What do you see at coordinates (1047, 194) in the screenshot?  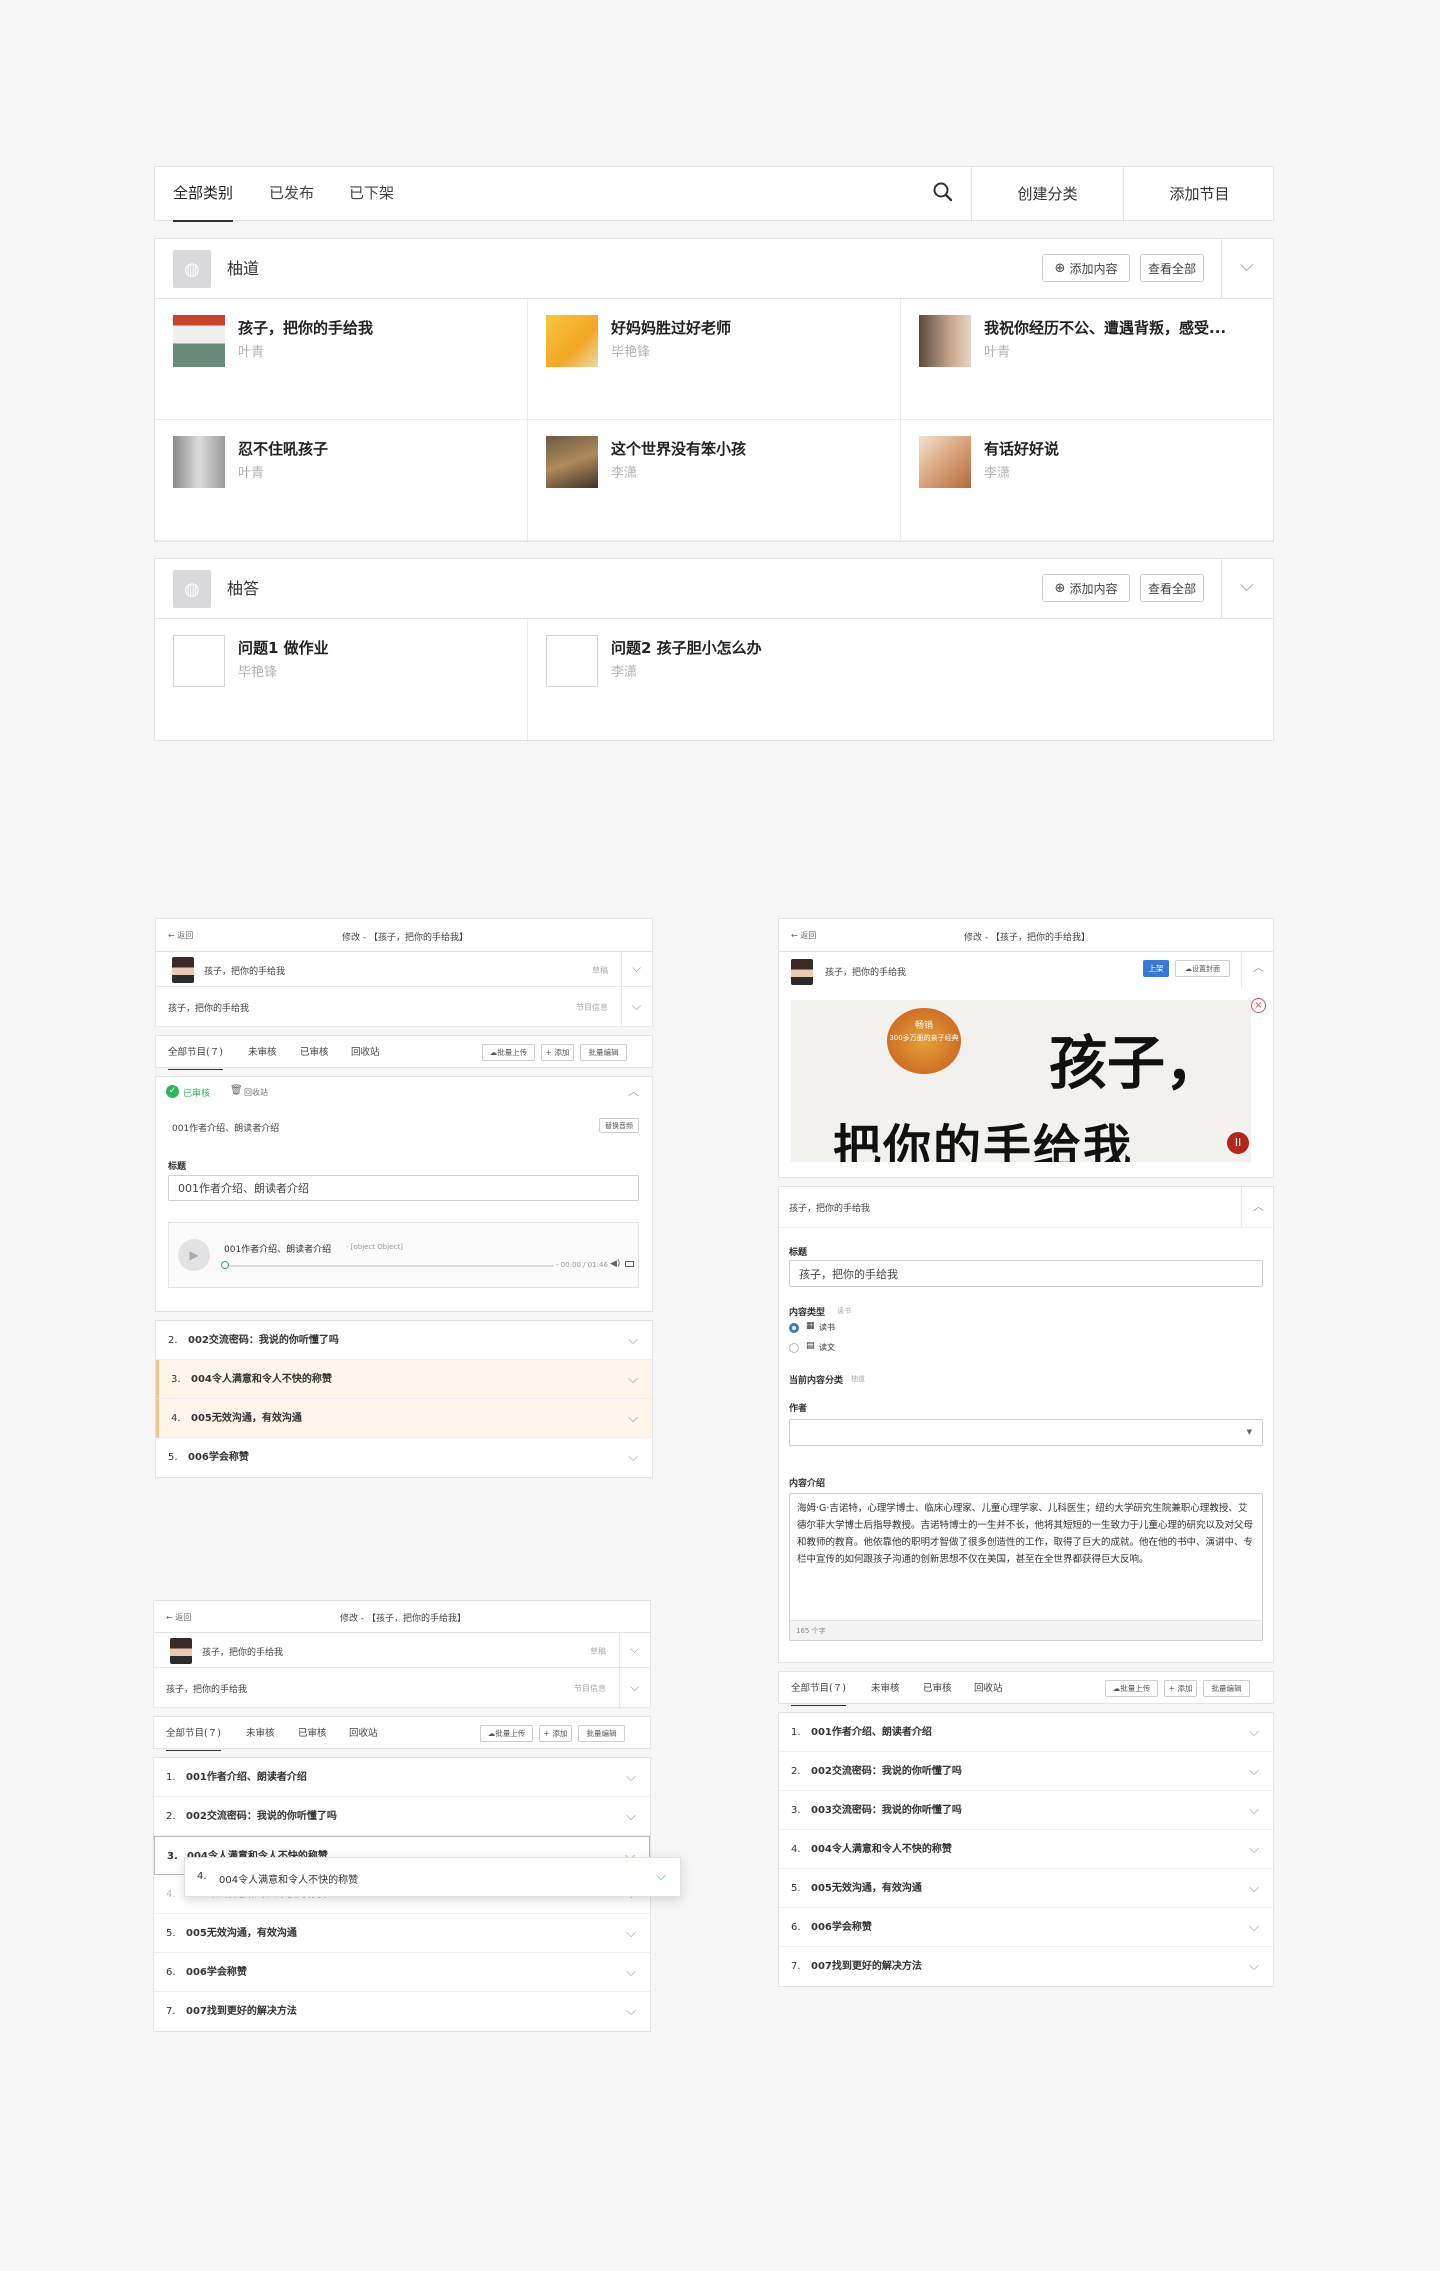 I see `create-category-button: 创建分类` at bounding box center [1047, 194].